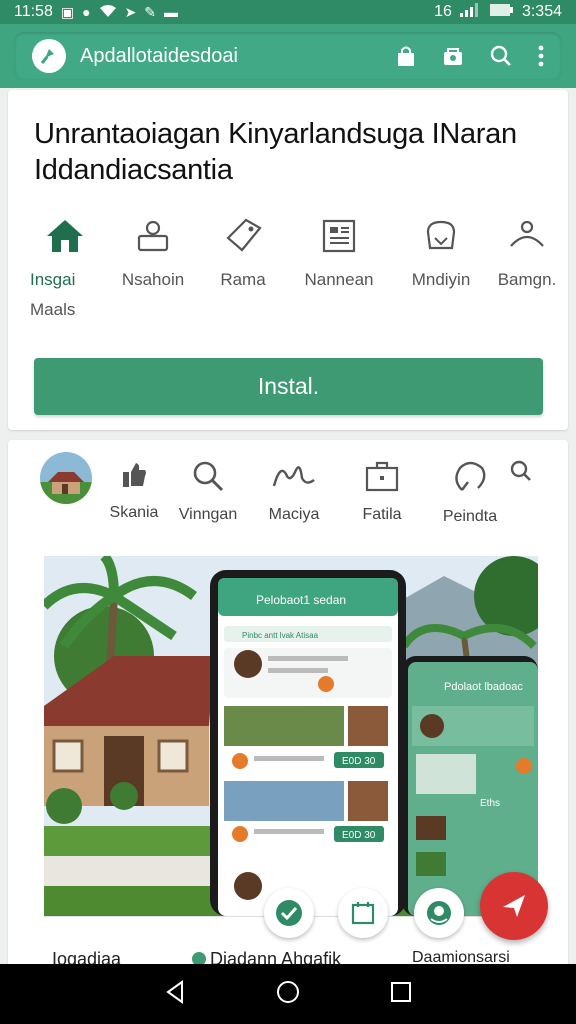 The height and width of the screenshot is (1024, 576). What do you see at coordinates (33, 11) in the screenshot?
I see `clock: 11:58` at bounding box center [33, 11].